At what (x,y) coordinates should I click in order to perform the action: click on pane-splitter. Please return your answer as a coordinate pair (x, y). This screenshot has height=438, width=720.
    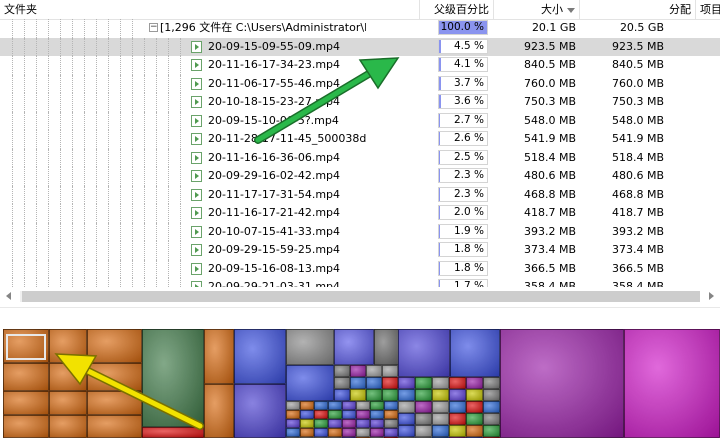
    Looking at the image, I should click on (360, 318).